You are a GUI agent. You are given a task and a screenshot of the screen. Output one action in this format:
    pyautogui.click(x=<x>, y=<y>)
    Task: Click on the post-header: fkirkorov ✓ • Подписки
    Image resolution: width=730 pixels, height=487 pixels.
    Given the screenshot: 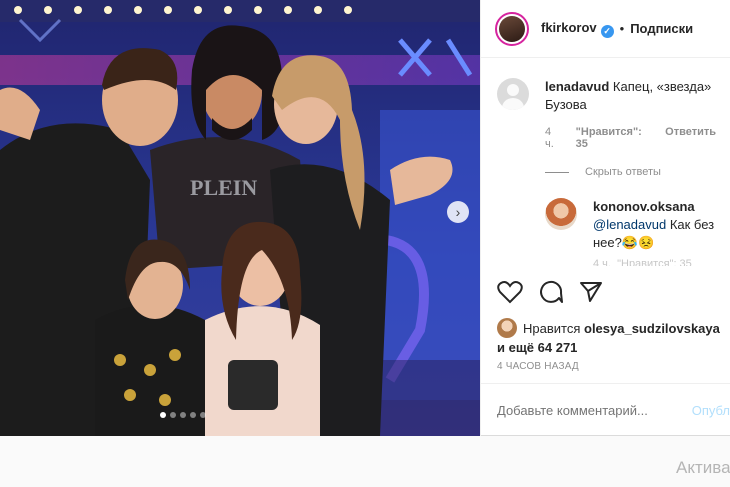 What is the action you would take?
    pyautogui.click(x=605, y=29)
    